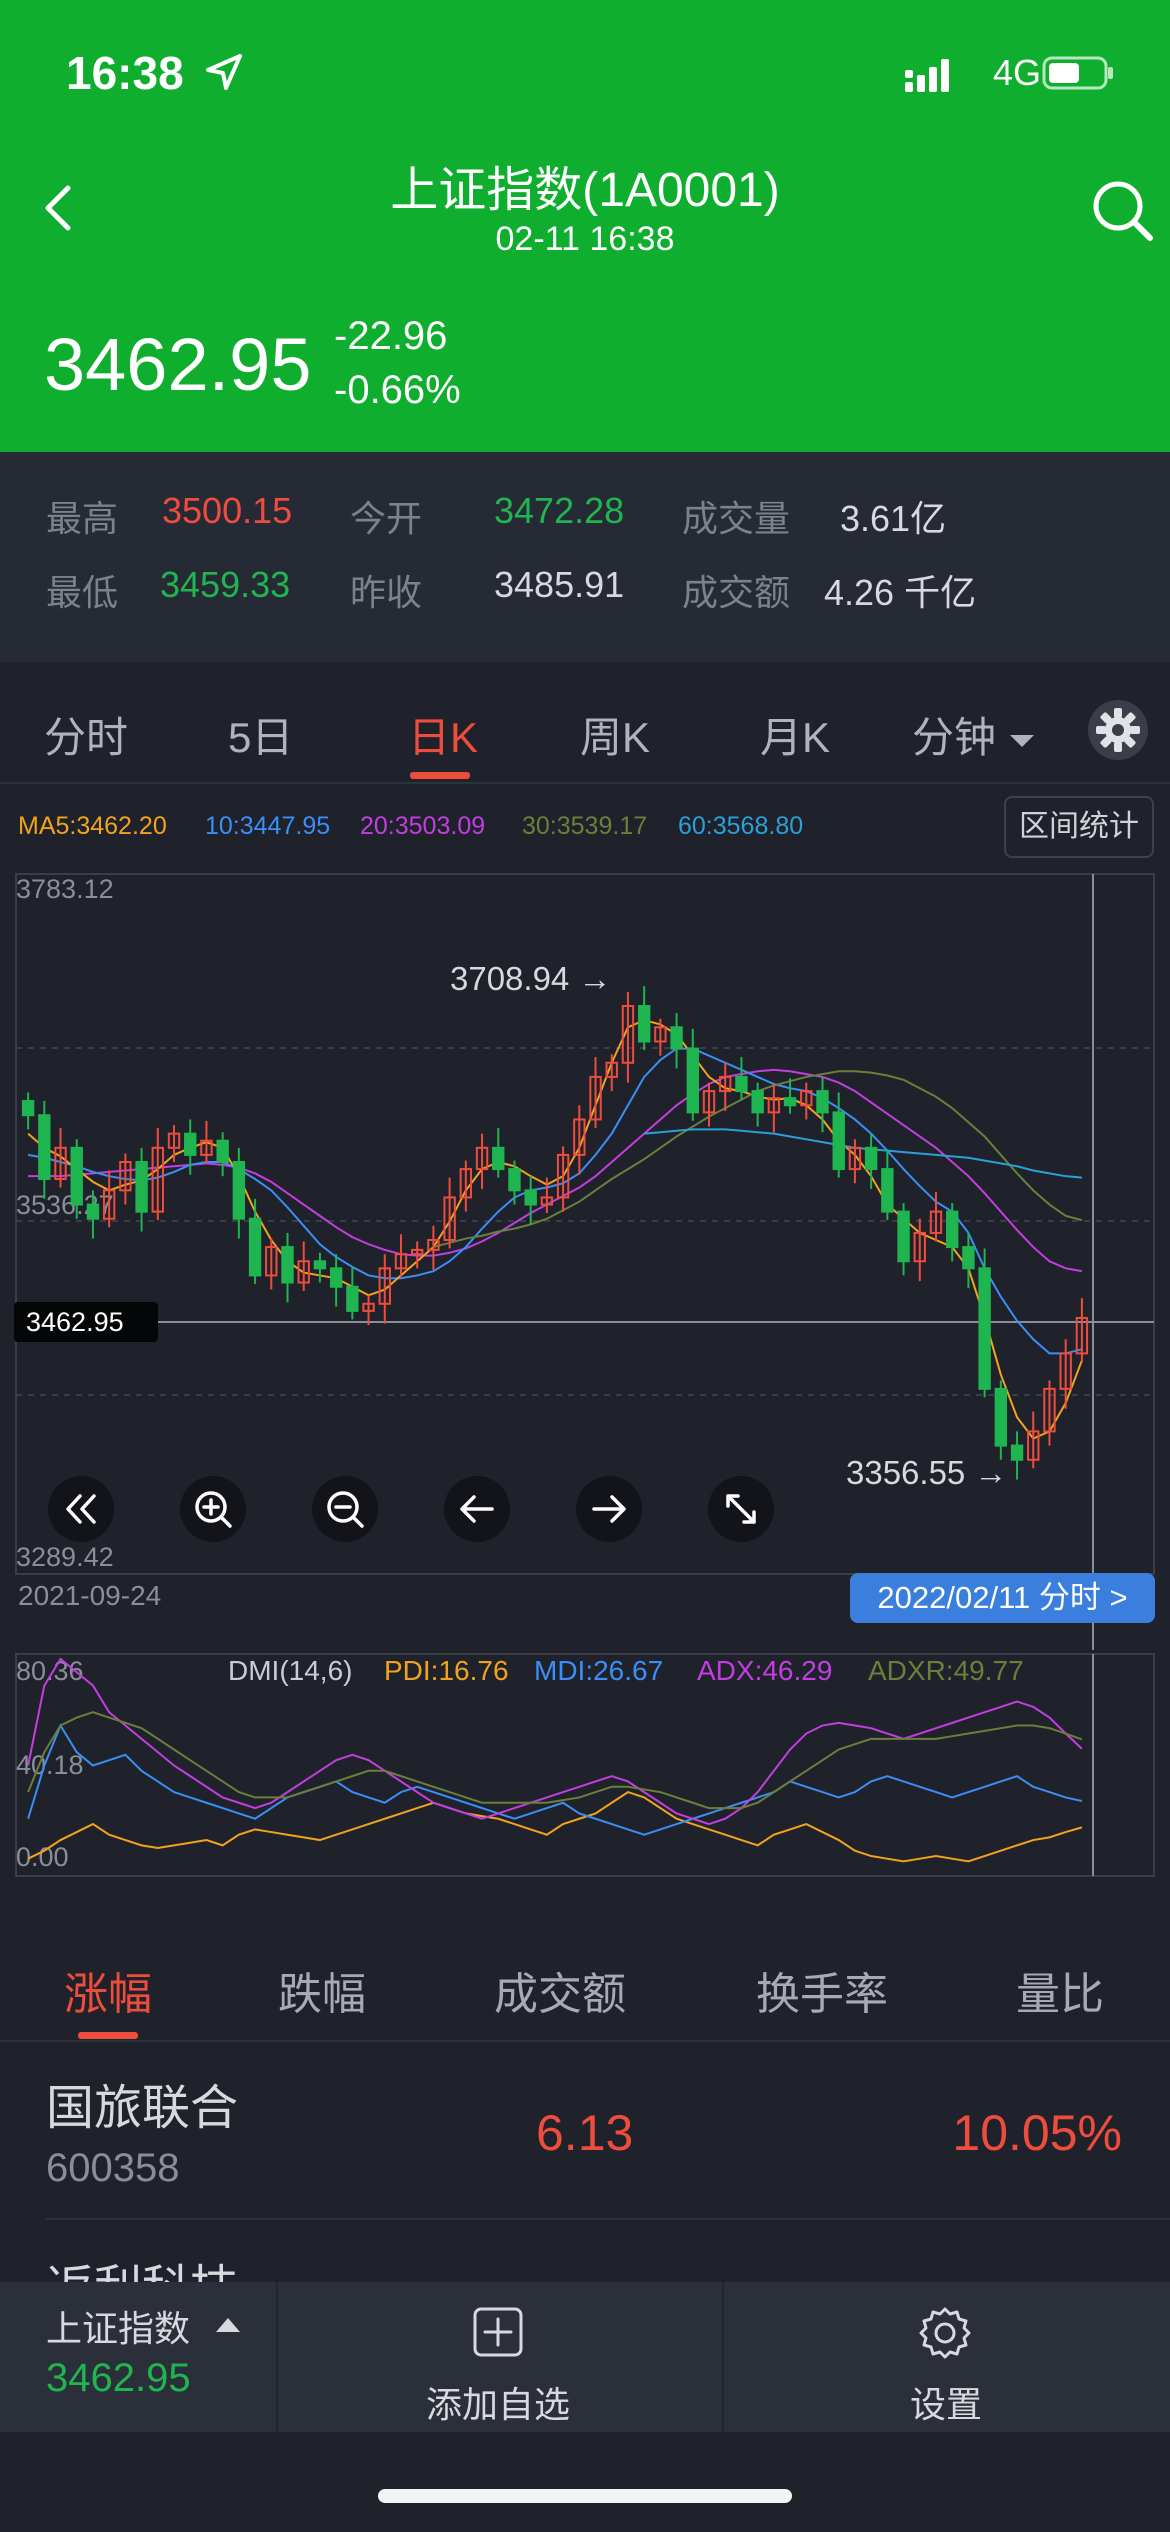 The width and height of the screenshot is (1170, 2532). Describe the element at coordinates (946, 2402) in the screenshot. I see `settings-button: 设置` at that location.